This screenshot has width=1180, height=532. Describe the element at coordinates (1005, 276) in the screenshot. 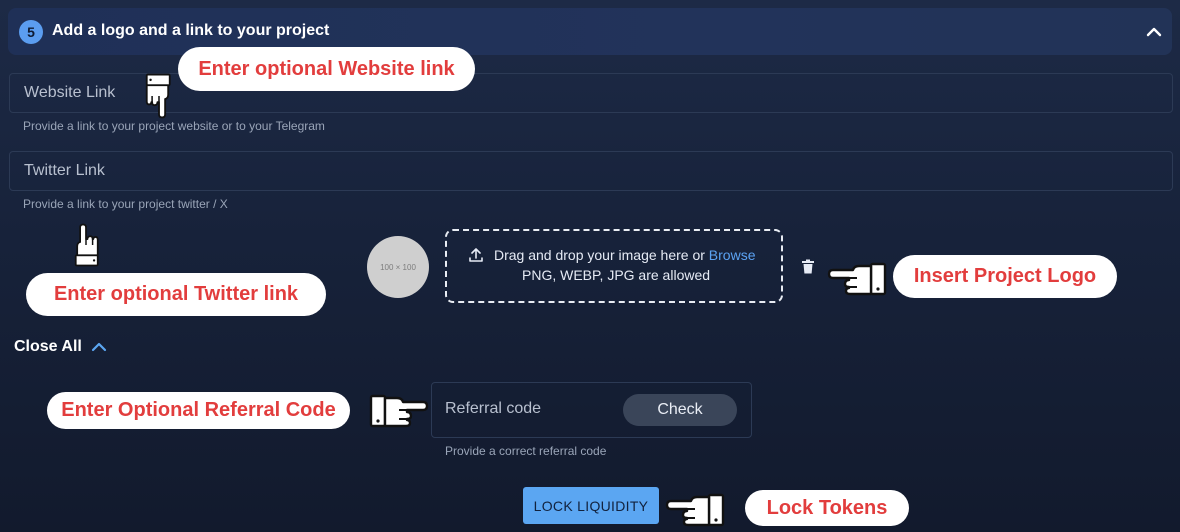

I see `callout-logo: Insert Project Logo` at that location.